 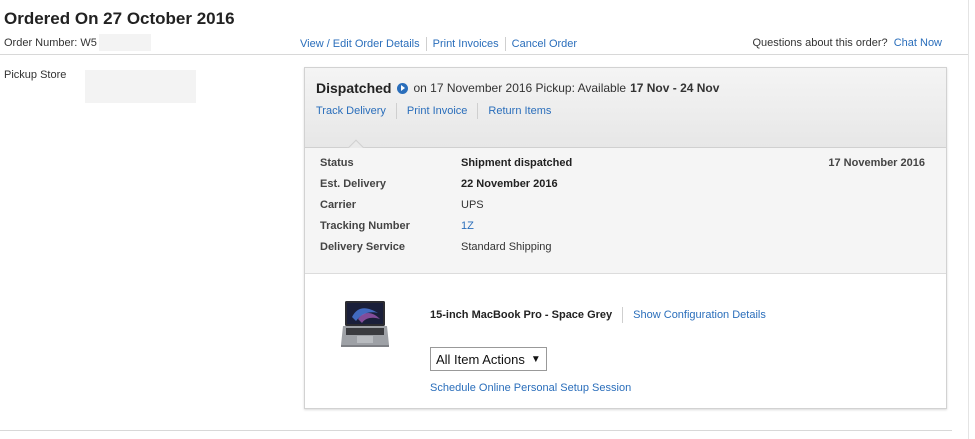 What do you see at coordinates (675, 88) in the screenshot?
I see `pickup-range: 17 Nov - 24 Nov` at bounding box center [675, 88].